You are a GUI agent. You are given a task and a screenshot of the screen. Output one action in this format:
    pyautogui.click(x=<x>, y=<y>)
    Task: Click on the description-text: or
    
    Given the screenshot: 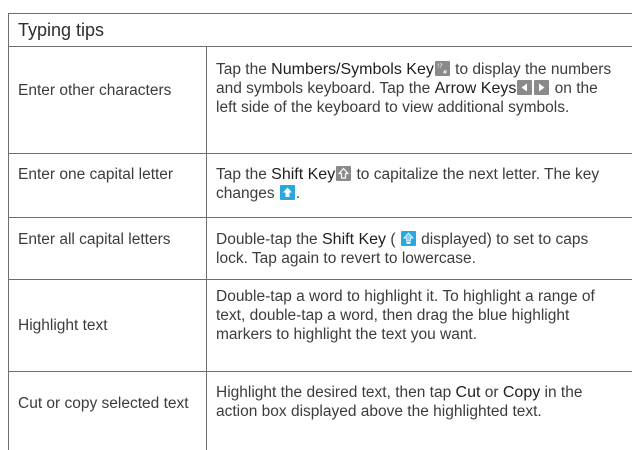 What is the action you would take?
    pyautogui.click(x=491, y=392)
    